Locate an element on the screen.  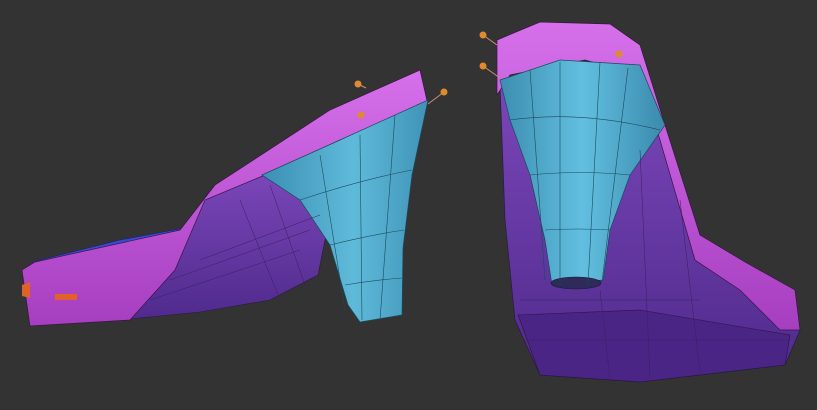
left-shoe-toe-tab is located at coordinates (66, 297).